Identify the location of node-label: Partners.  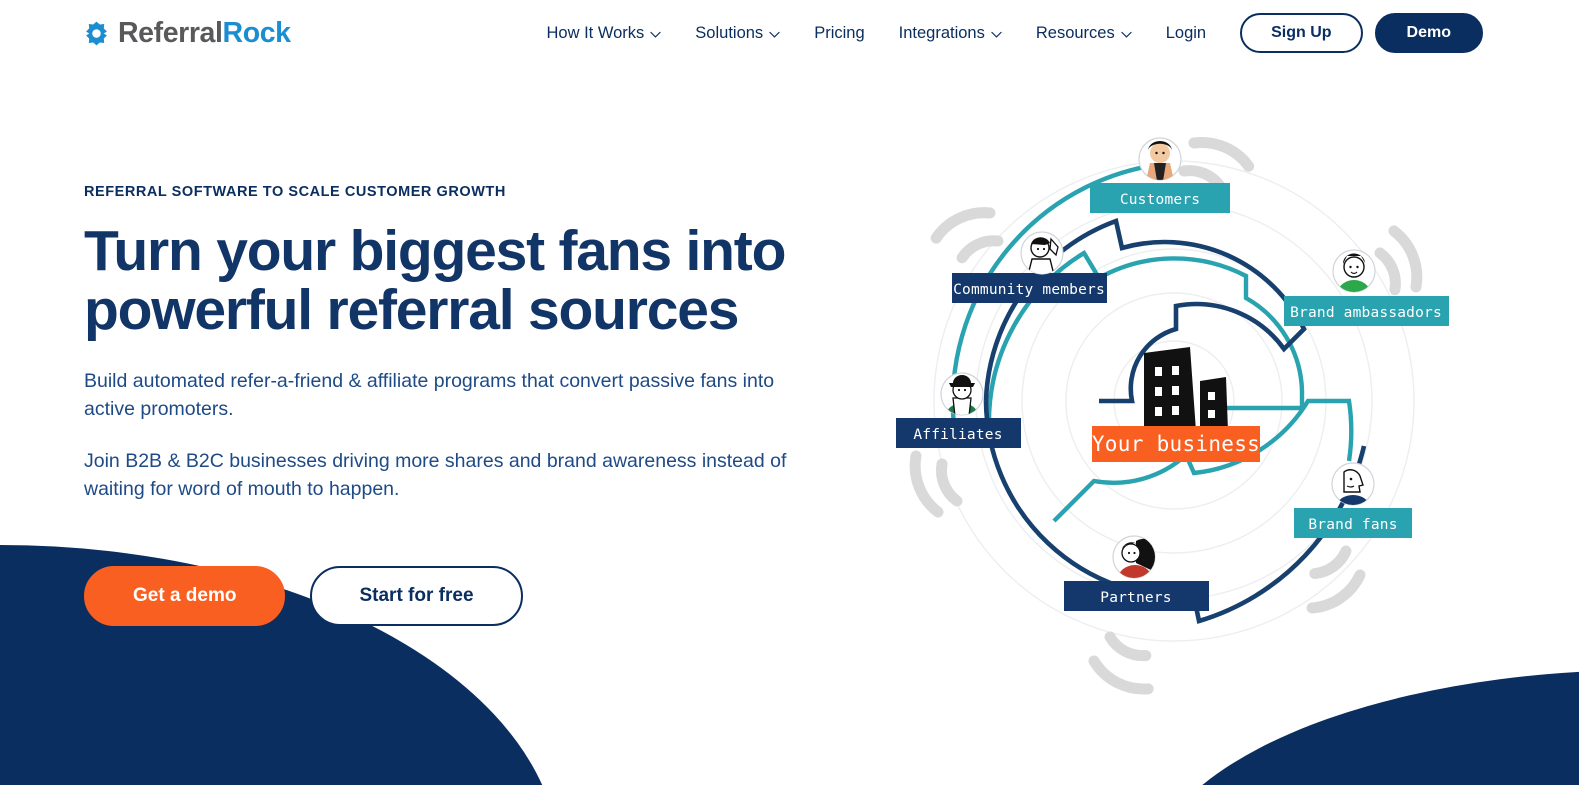
(1135, 598).